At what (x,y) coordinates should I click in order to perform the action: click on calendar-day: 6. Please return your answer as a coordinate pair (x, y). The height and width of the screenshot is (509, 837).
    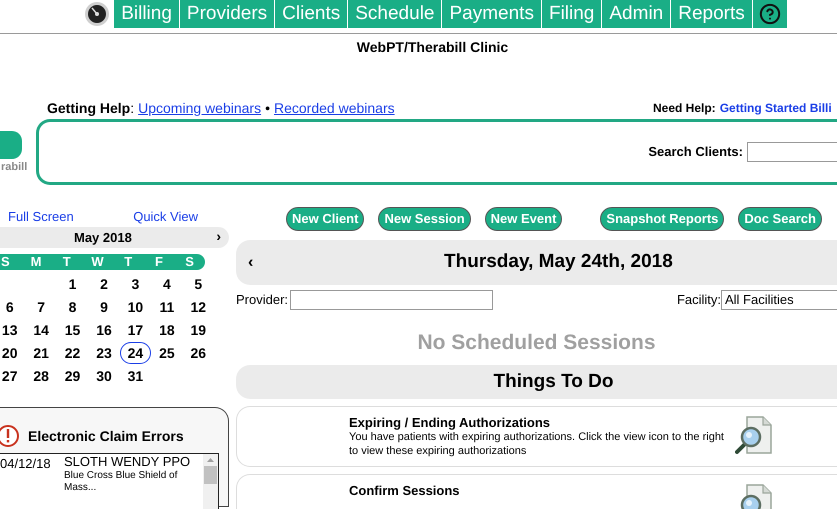
    Looking at the image, I should click on (9, 306).